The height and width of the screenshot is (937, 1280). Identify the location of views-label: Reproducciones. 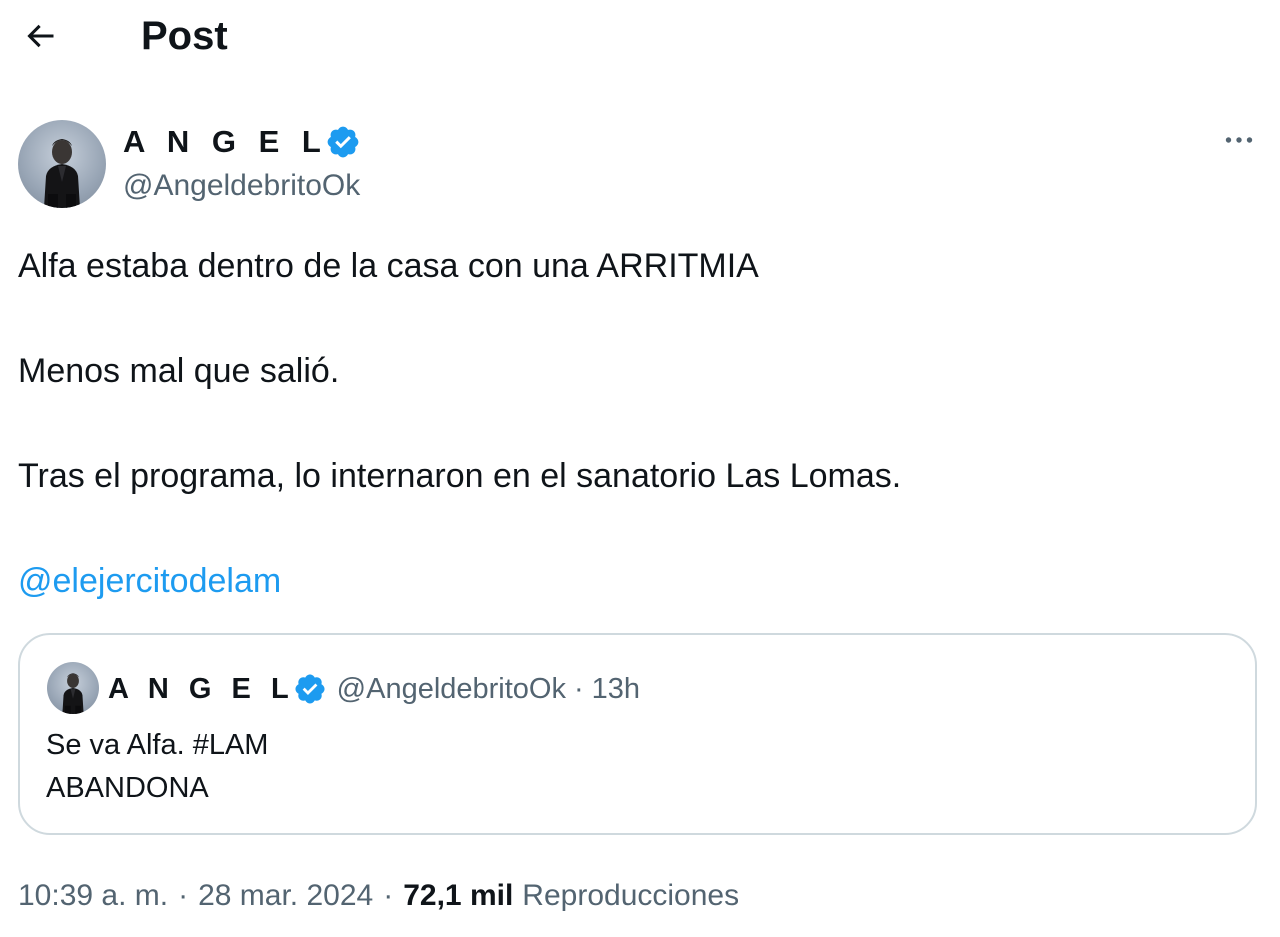
(630, 896).